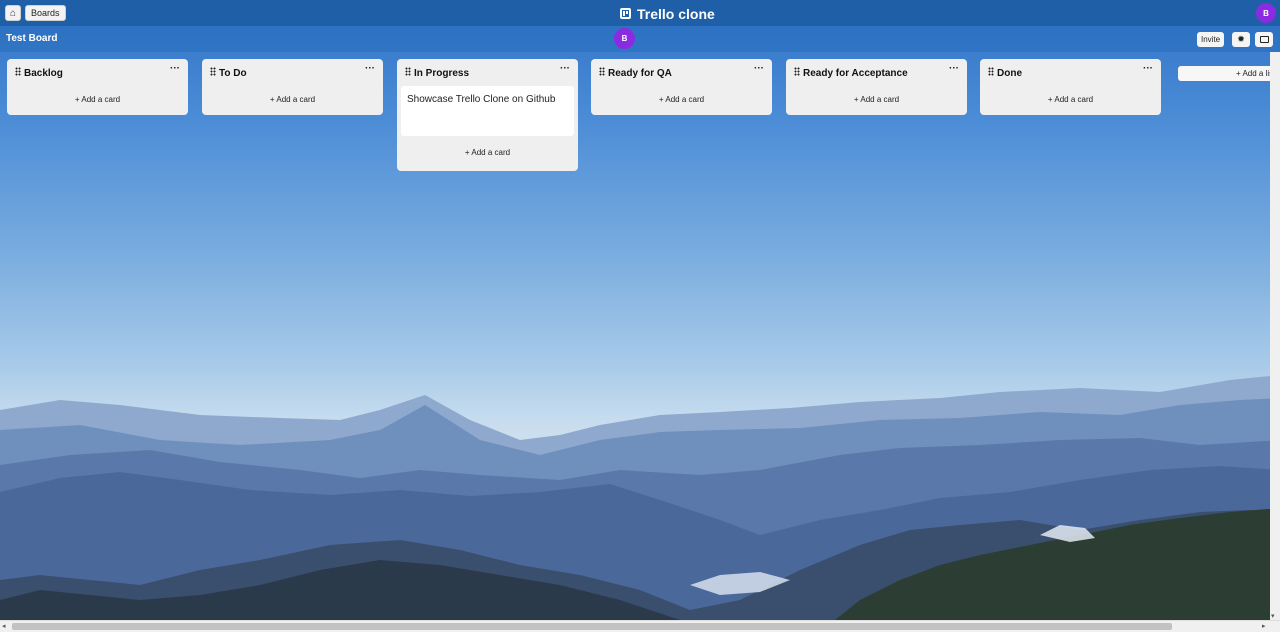 The image size is (1280, 632). What do you see at coordinates (681, 72) in the screenshot?
I see `list-header: Ready for QA ···` at bounding box center [681, 72].